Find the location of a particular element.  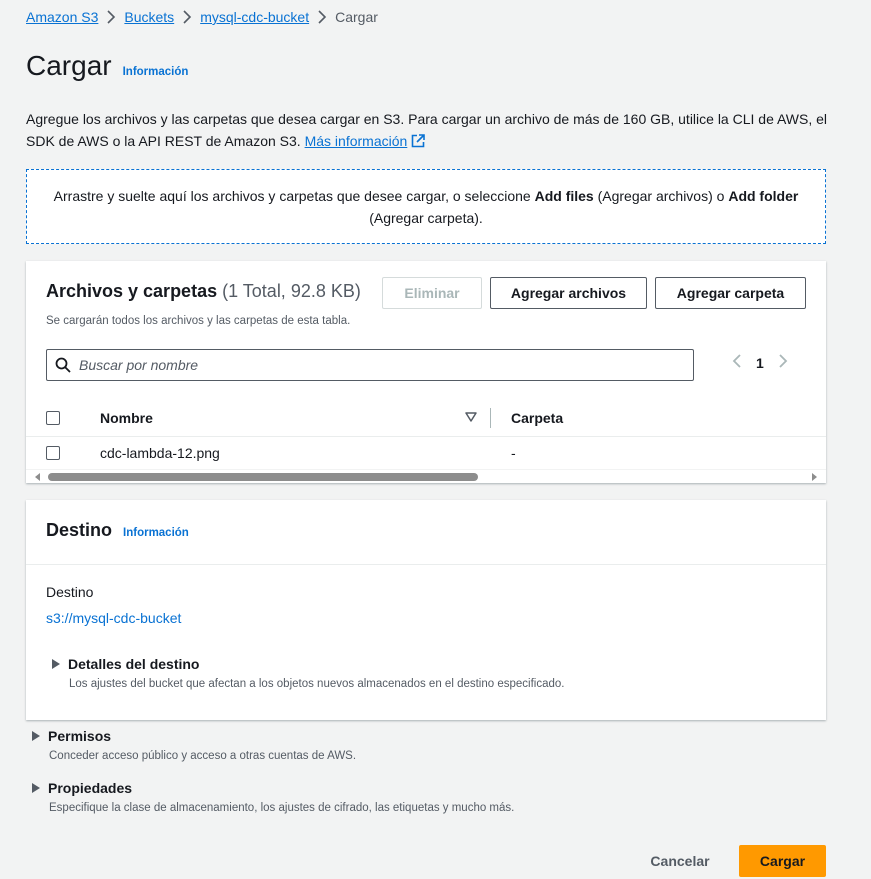

breadcrumb-current: Cargar is located at coordinates (356, 17).